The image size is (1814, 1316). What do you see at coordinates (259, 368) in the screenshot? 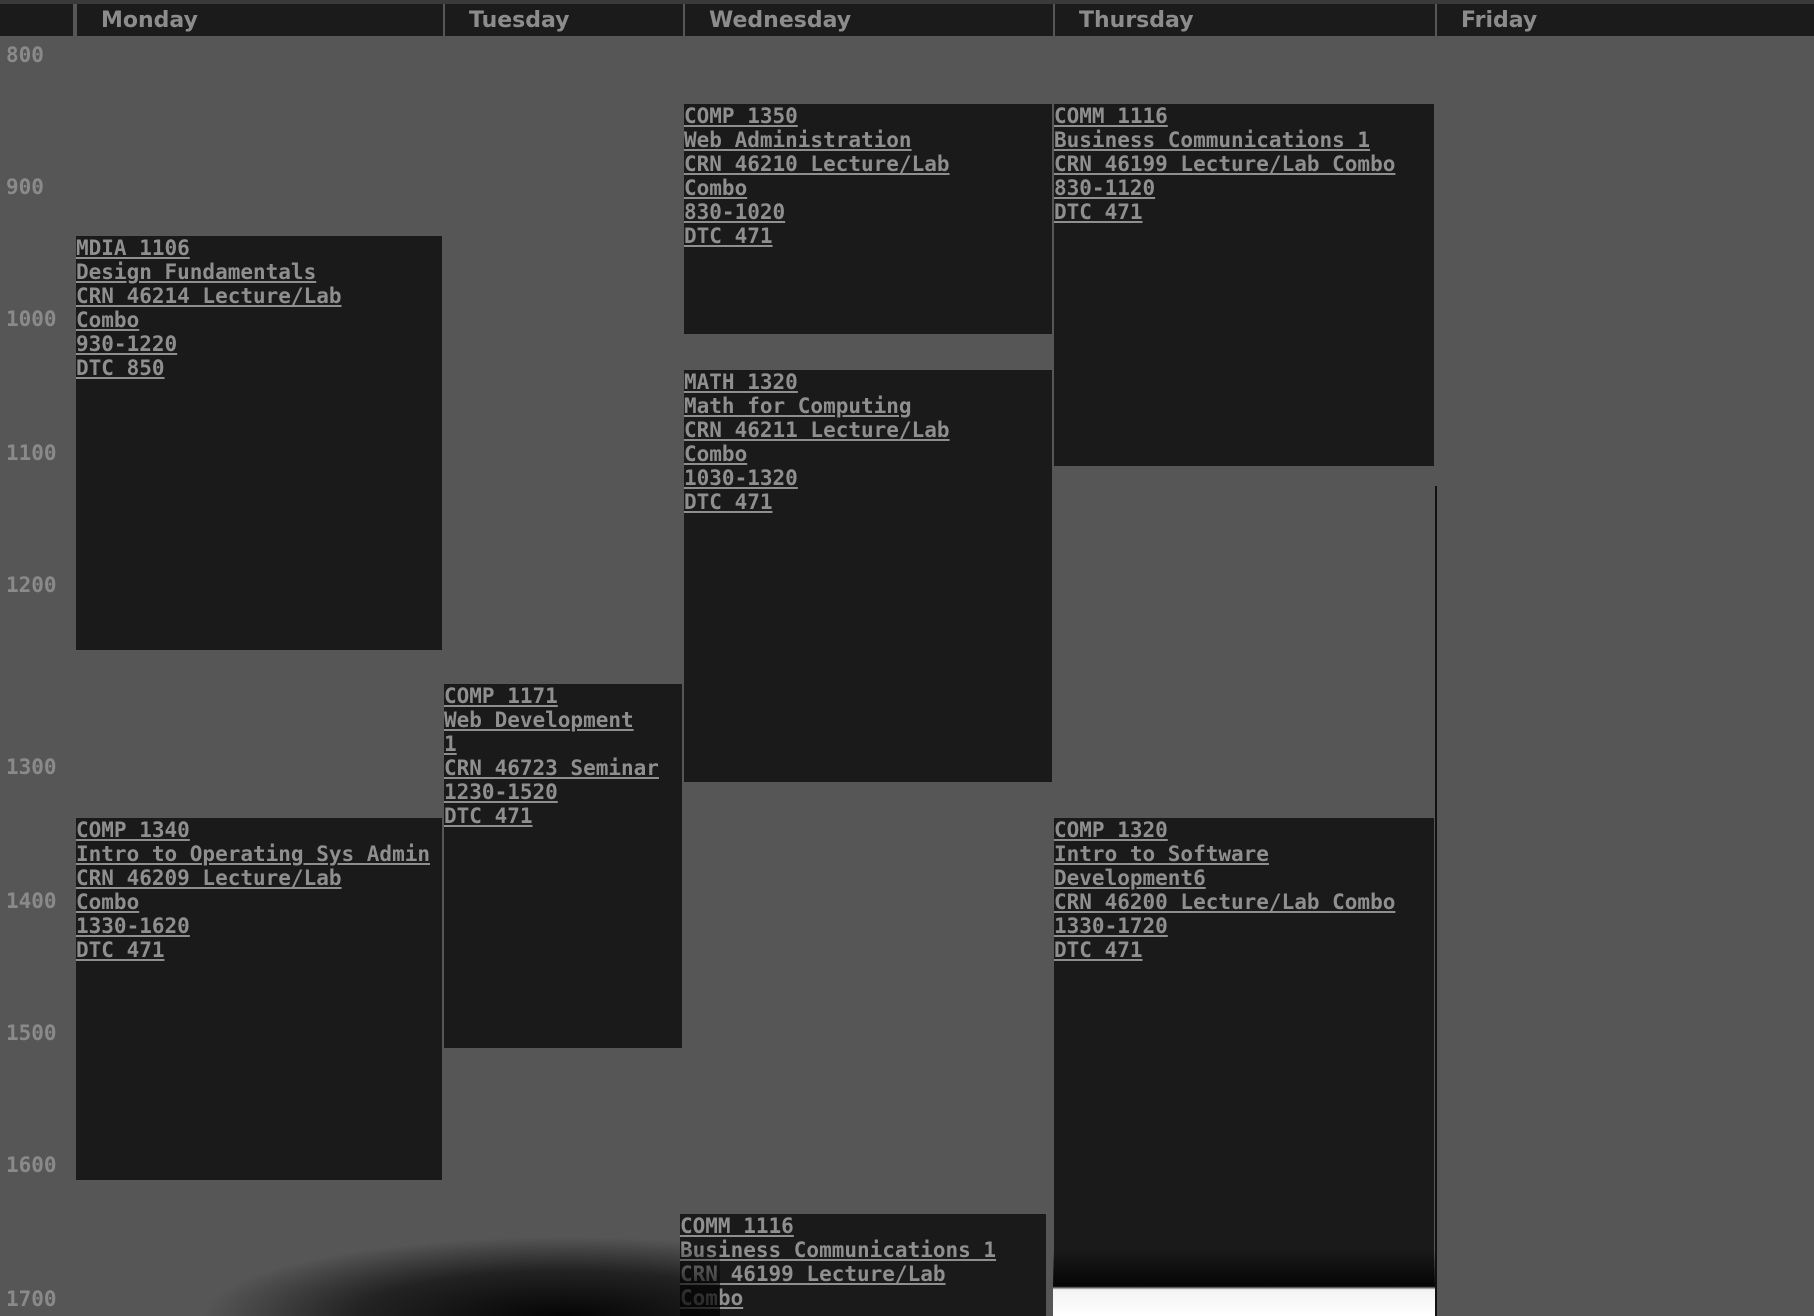
I see `event-room: DTC 850` at bounding box center [259, 368].